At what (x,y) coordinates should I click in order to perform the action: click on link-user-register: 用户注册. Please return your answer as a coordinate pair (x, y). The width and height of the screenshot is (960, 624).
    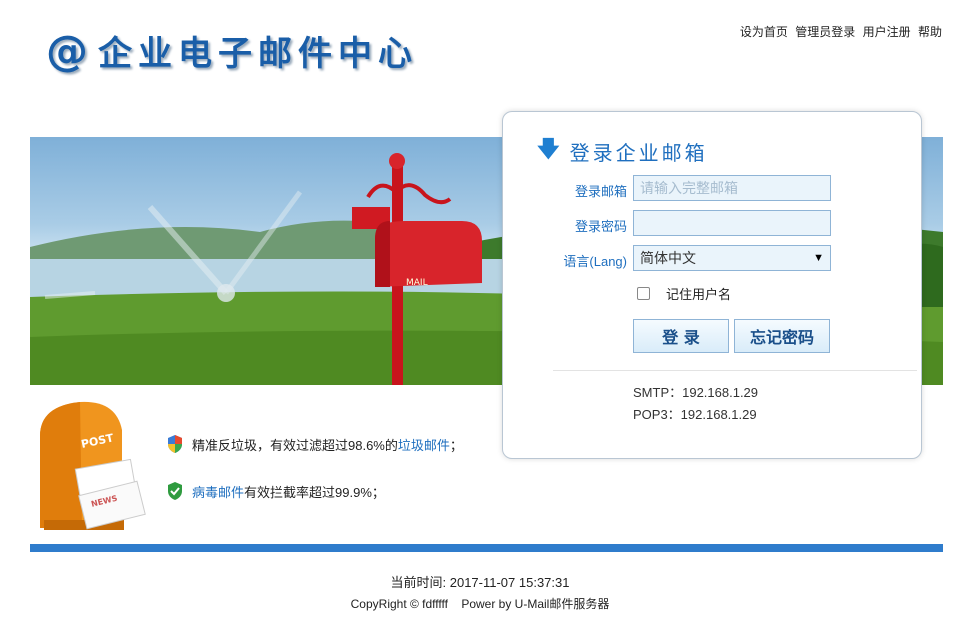
    Looking at the image, I should click on (887, 32).